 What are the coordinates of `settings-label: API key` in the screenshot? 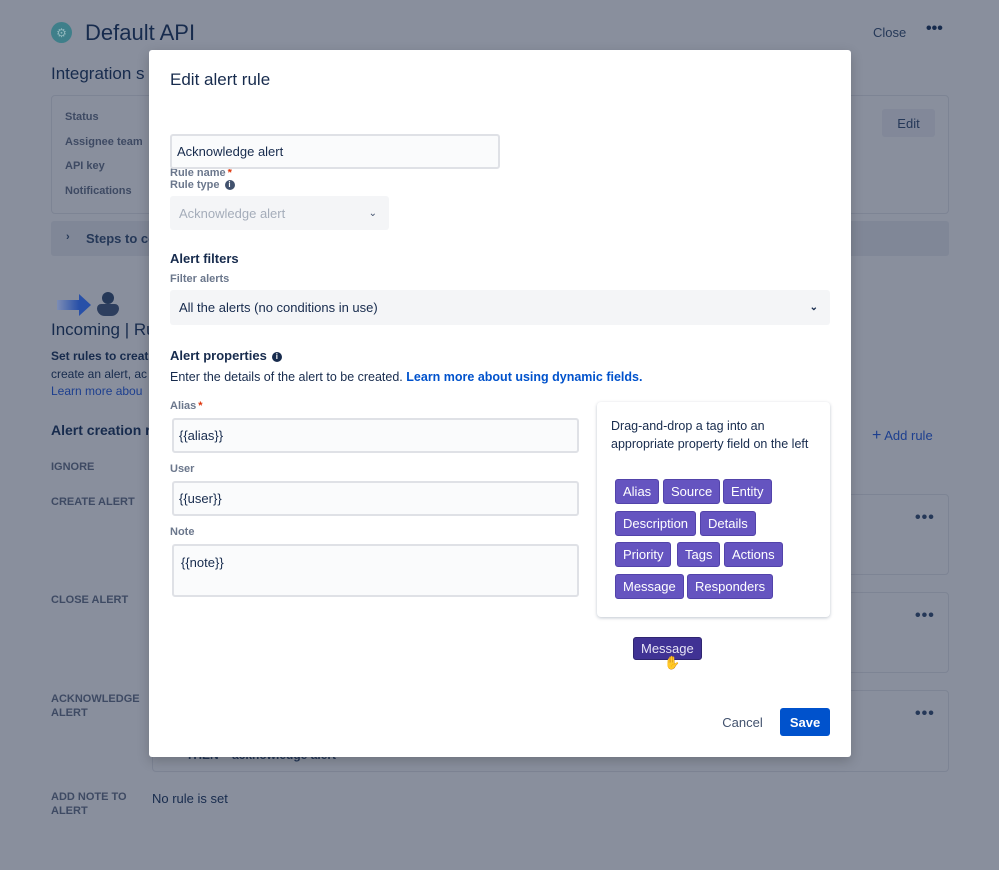 It's located at (85, 166).